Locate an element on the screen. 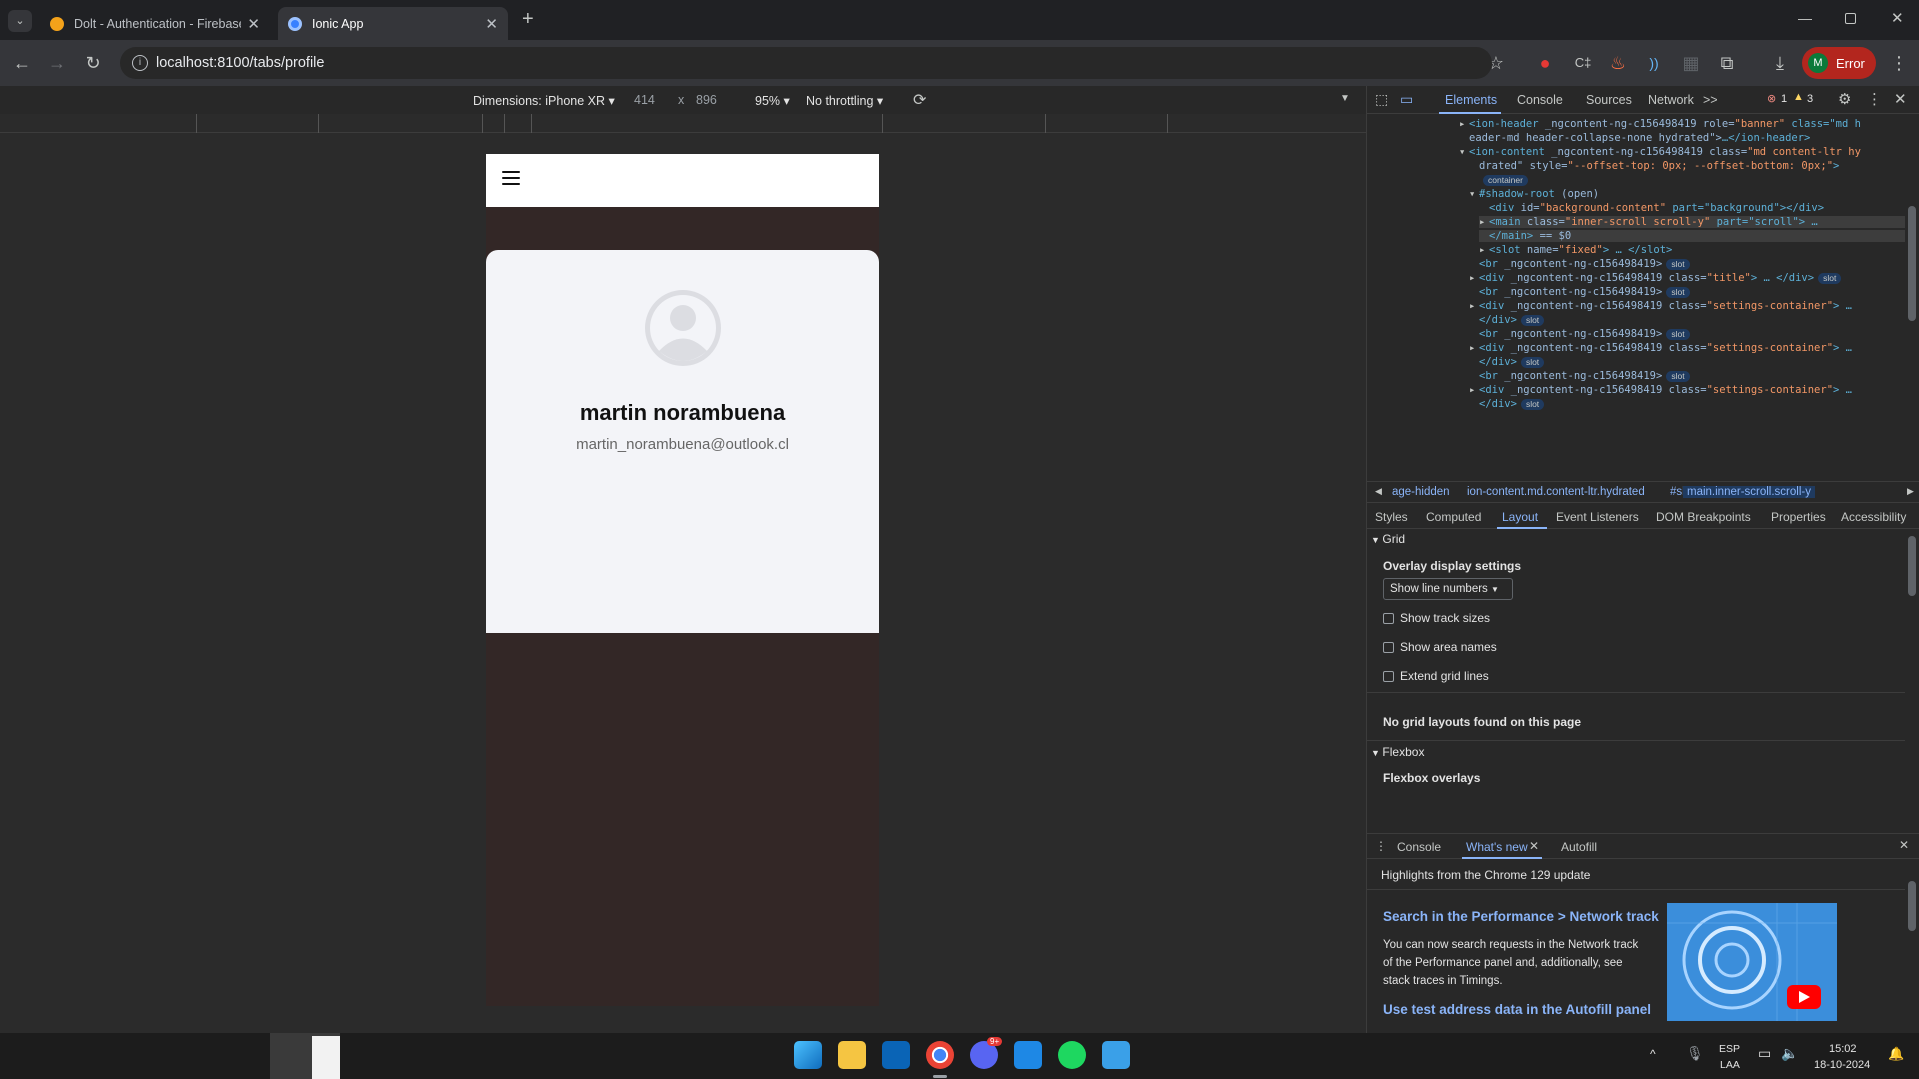 The height and width of the screenshot is (1079, 1919). close-tab-icon: ✕ is located at coordinates (253, 24).